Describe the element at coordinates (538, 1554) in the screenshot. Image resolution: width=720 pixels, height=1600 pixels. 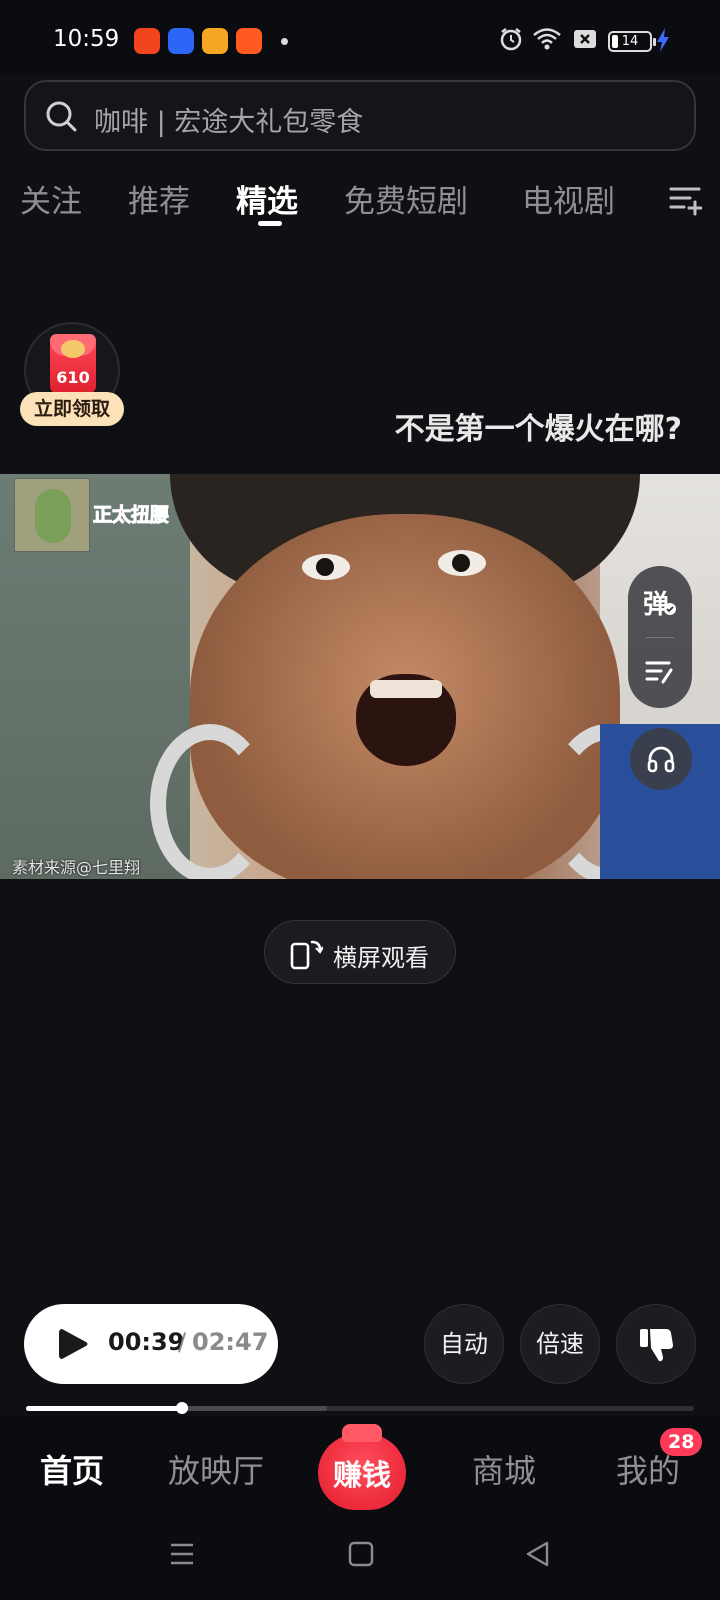
I see `back-icon` at that location.